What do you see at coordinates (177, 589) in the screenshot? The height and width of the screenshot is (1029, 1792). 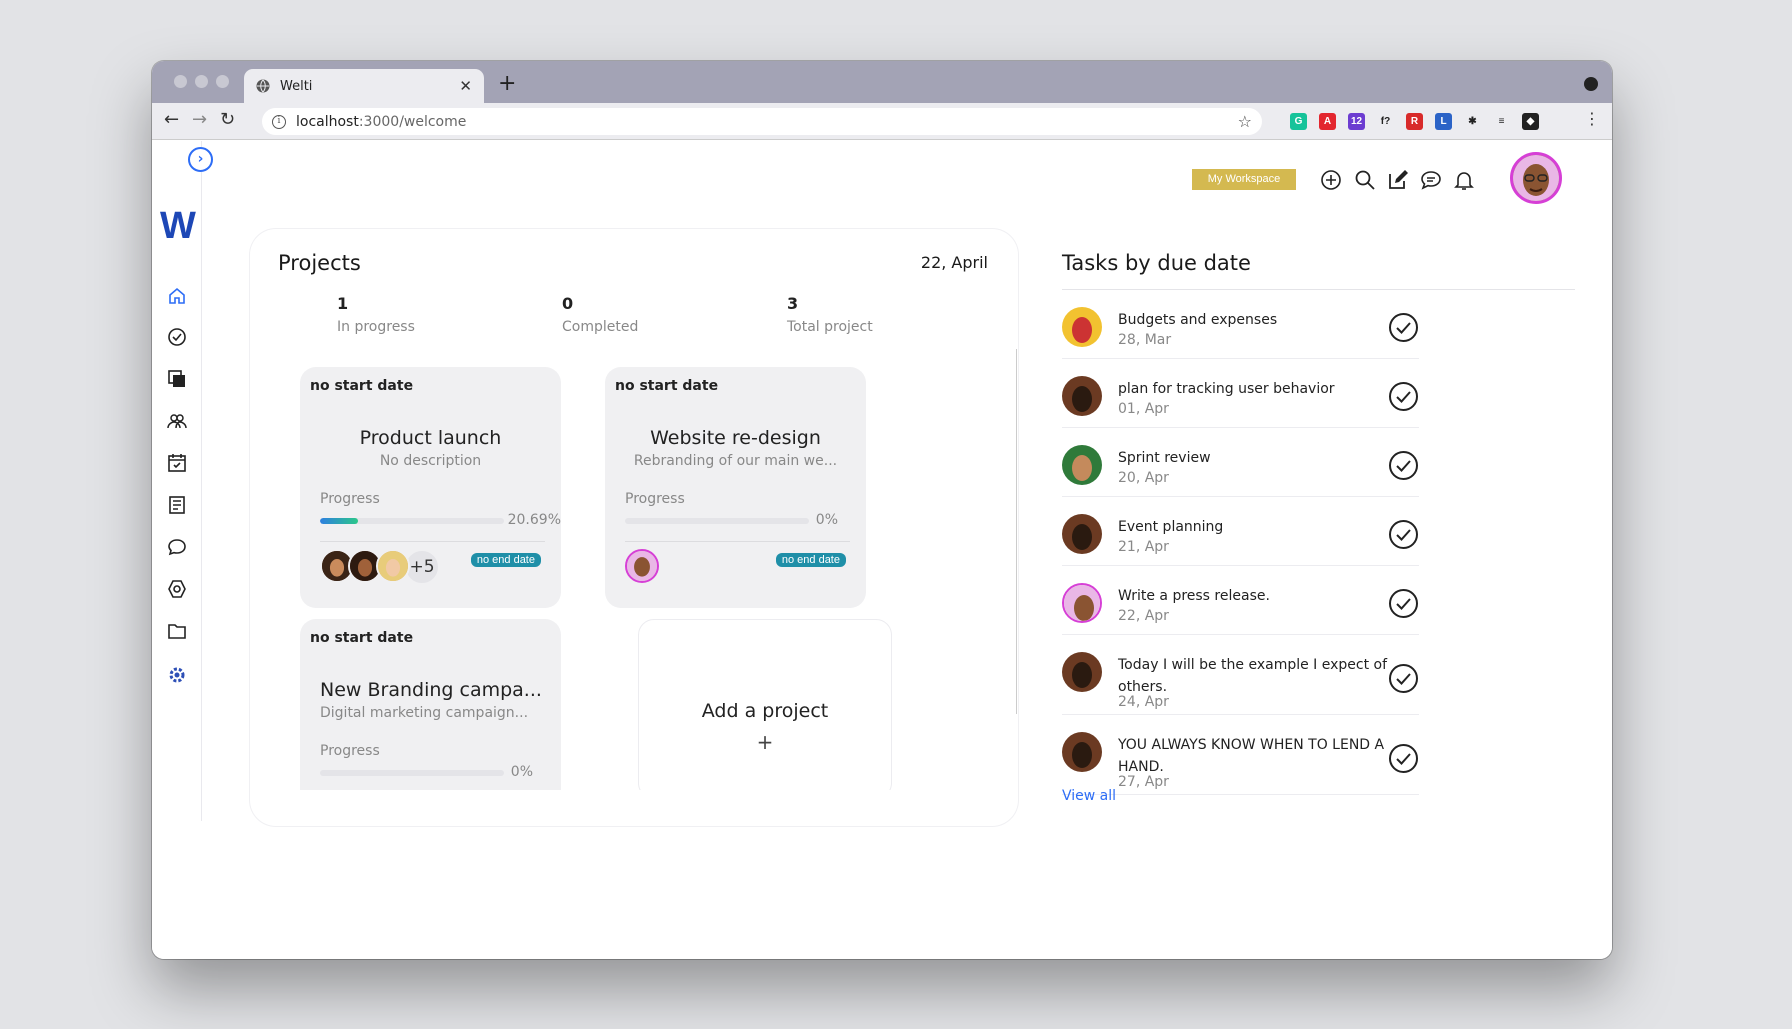 I see `hexagon-settings-icon` at bounding box center [177, 589].